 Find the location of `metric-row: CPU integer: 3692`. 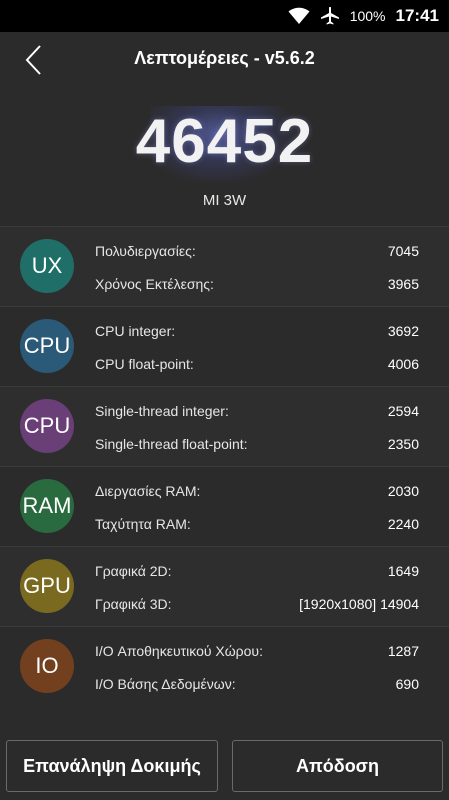

metric-row: CPU integer: 3692 is located at coordinates (257, 333).